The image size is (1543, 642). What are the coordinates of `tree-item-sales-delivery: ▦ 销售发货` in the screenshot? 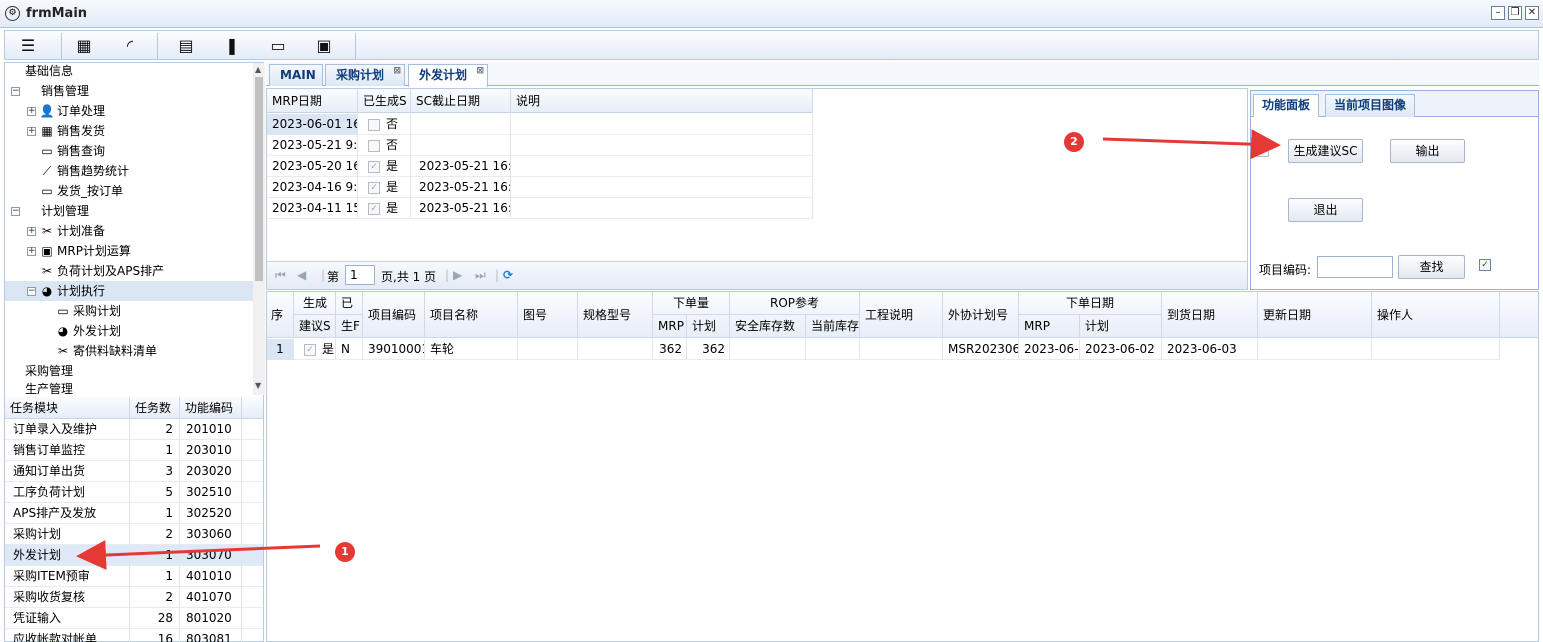 It's located at (72, 131).